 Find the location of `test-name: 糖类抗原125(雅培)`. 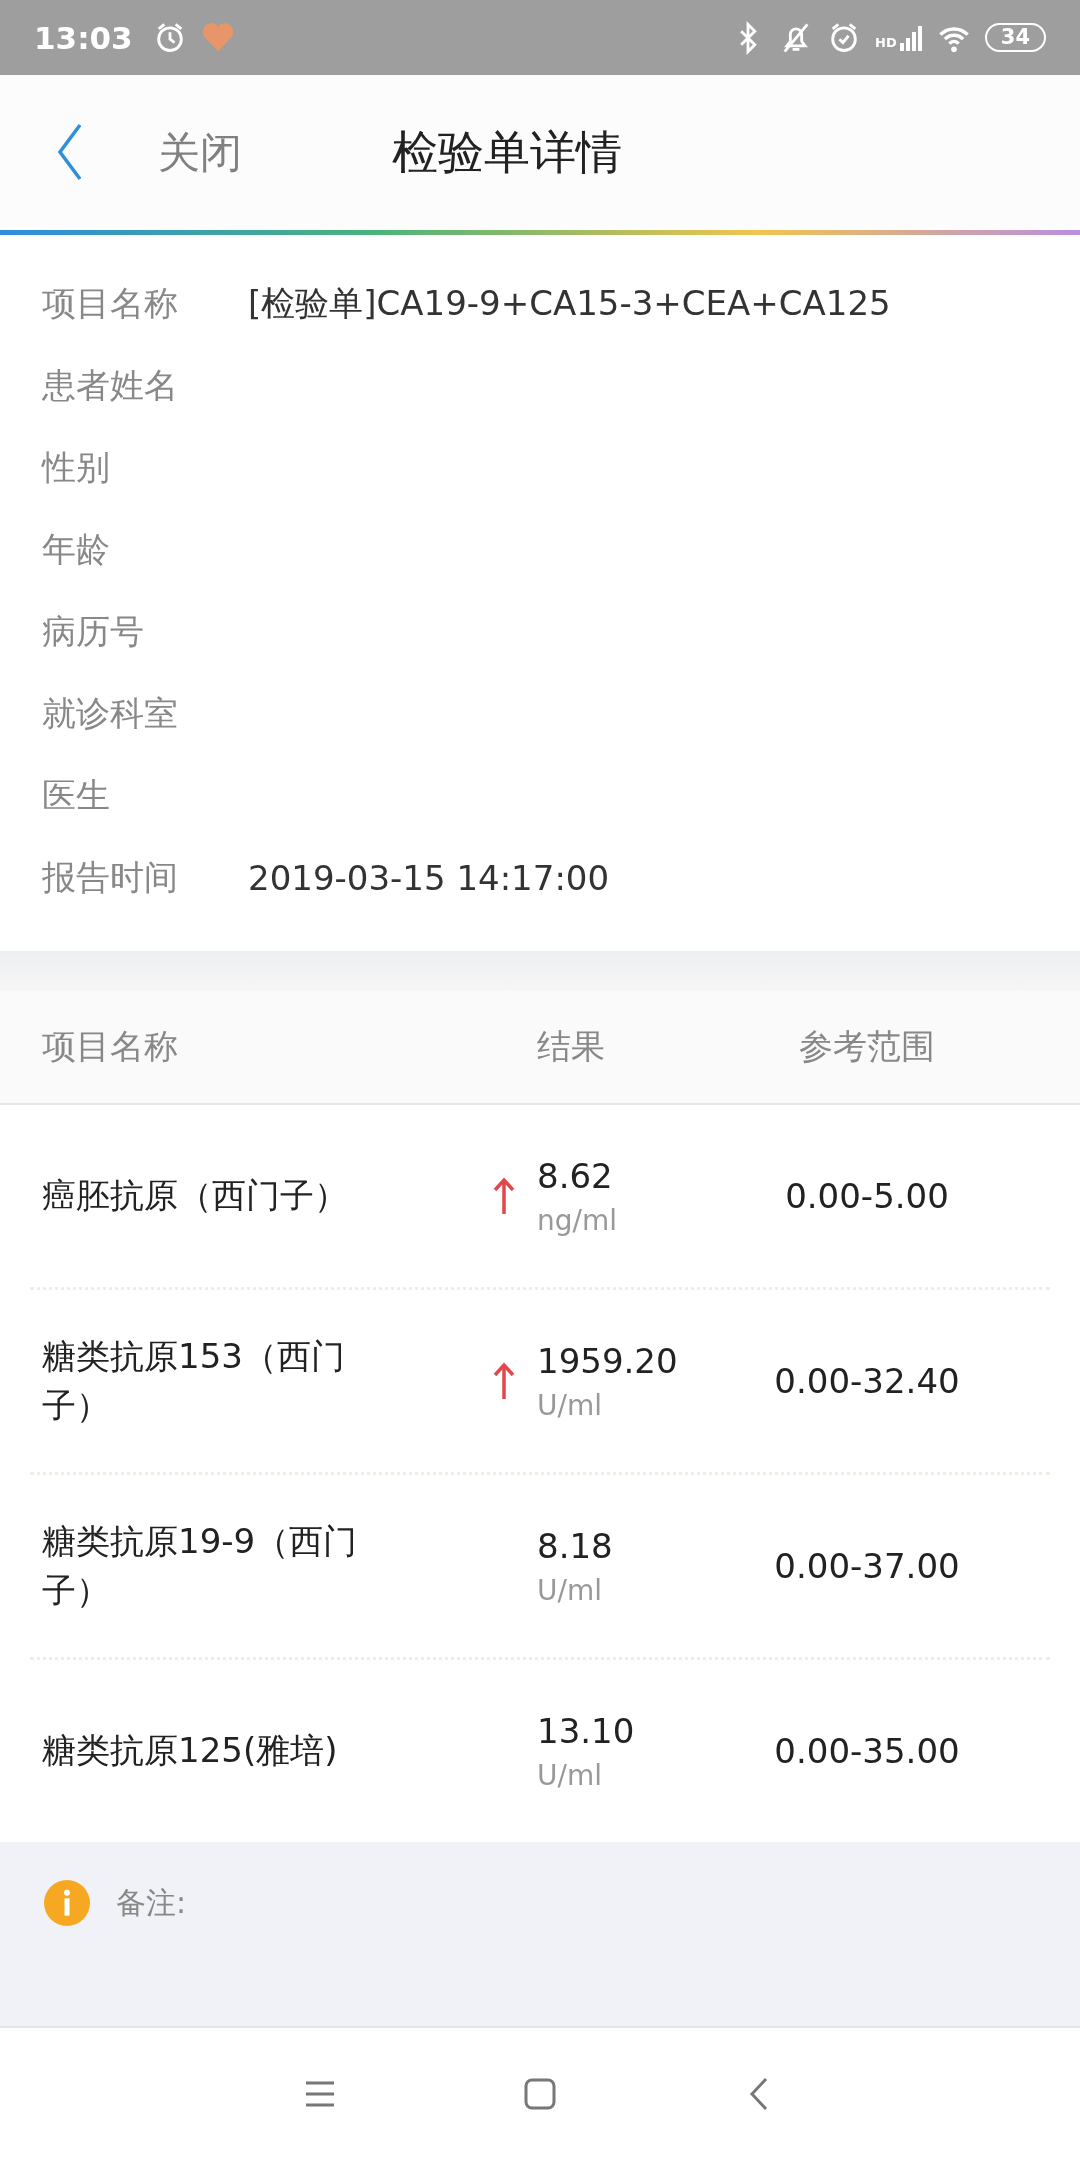

test-name: 糖类抗原125(雅培) is located at coordinates (190, 1751).